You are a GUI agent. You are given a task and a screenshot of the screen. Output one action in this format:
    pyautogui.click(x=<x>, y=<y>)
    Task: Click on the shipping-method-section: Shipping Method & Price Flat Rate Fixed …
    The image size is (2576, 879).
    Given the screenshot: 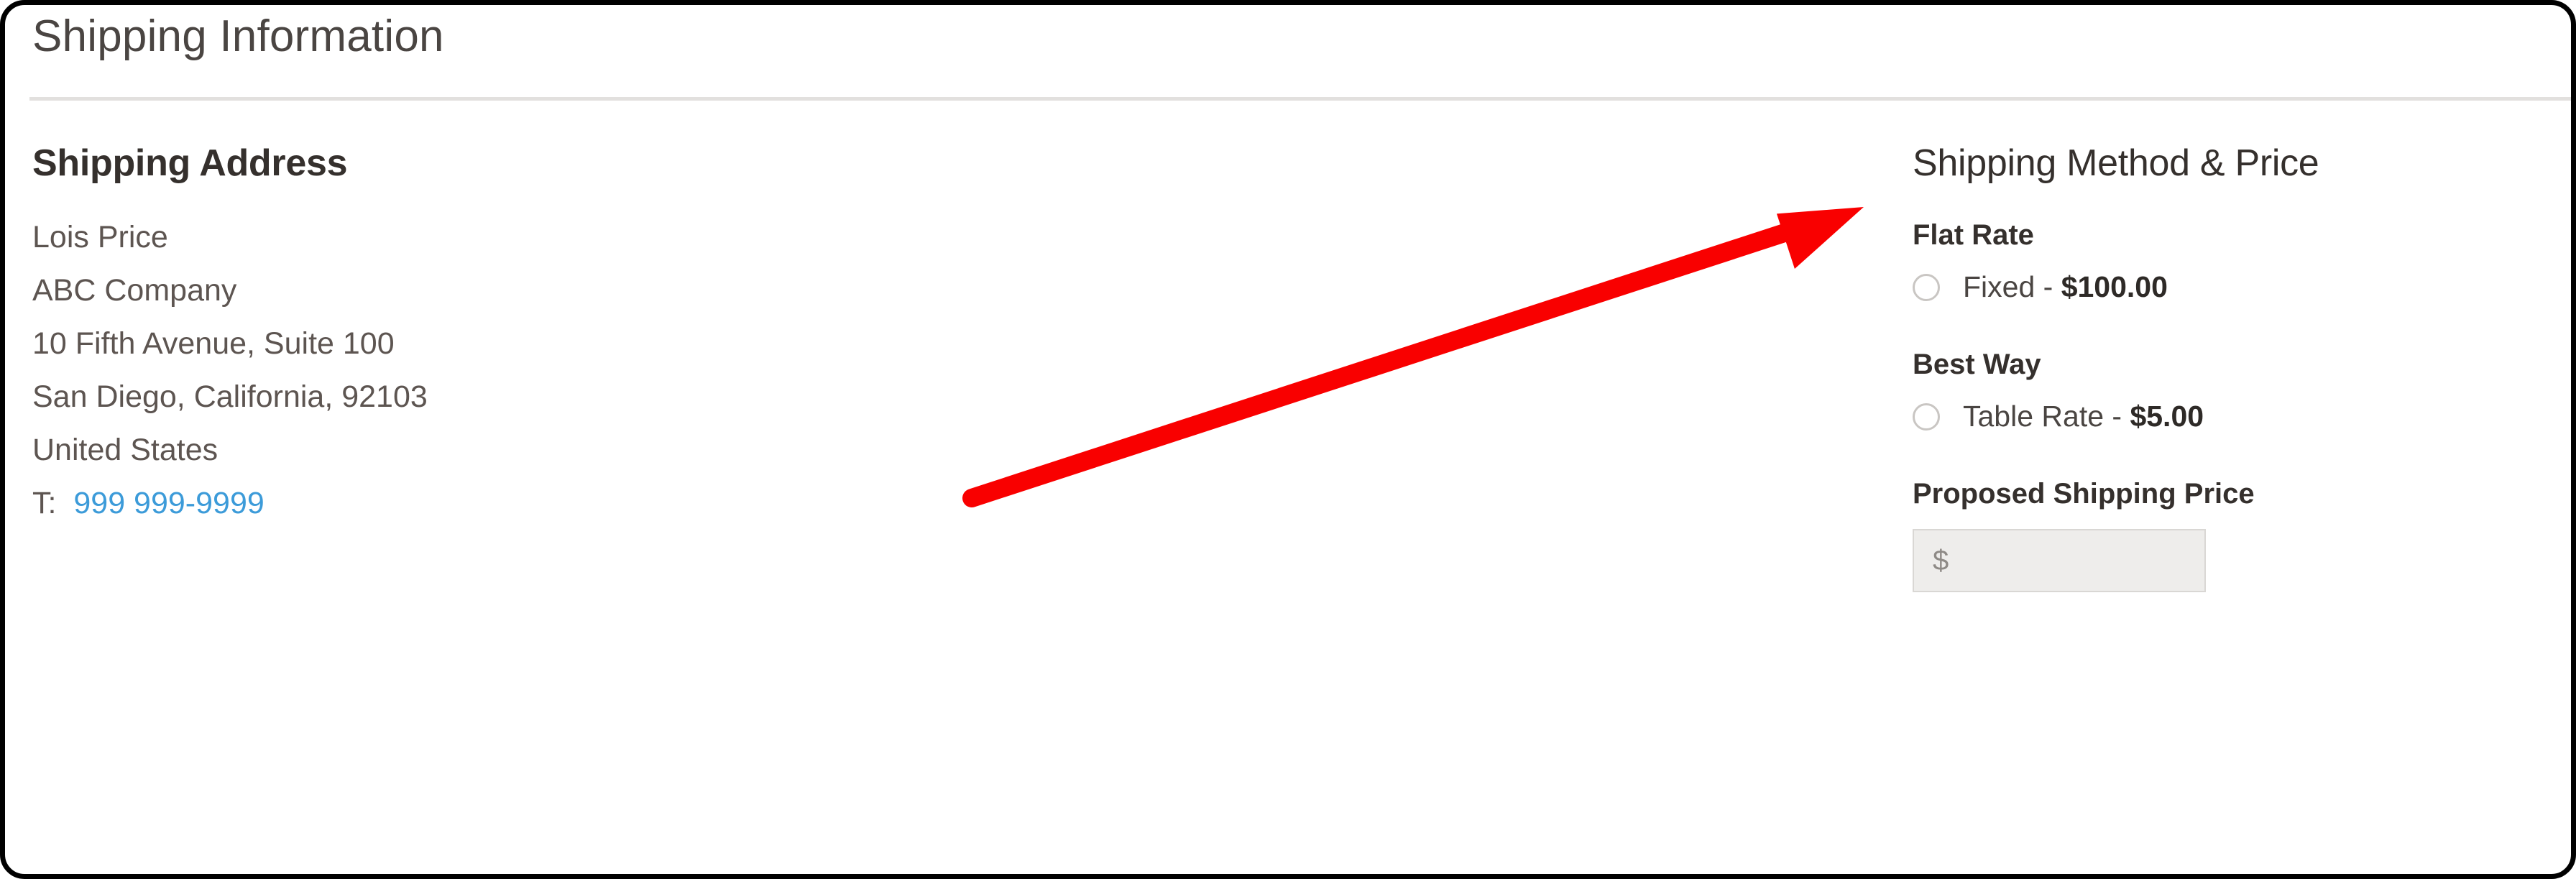 What is the action you would take?
    pyautogui.click(x=2229, y=367)
    